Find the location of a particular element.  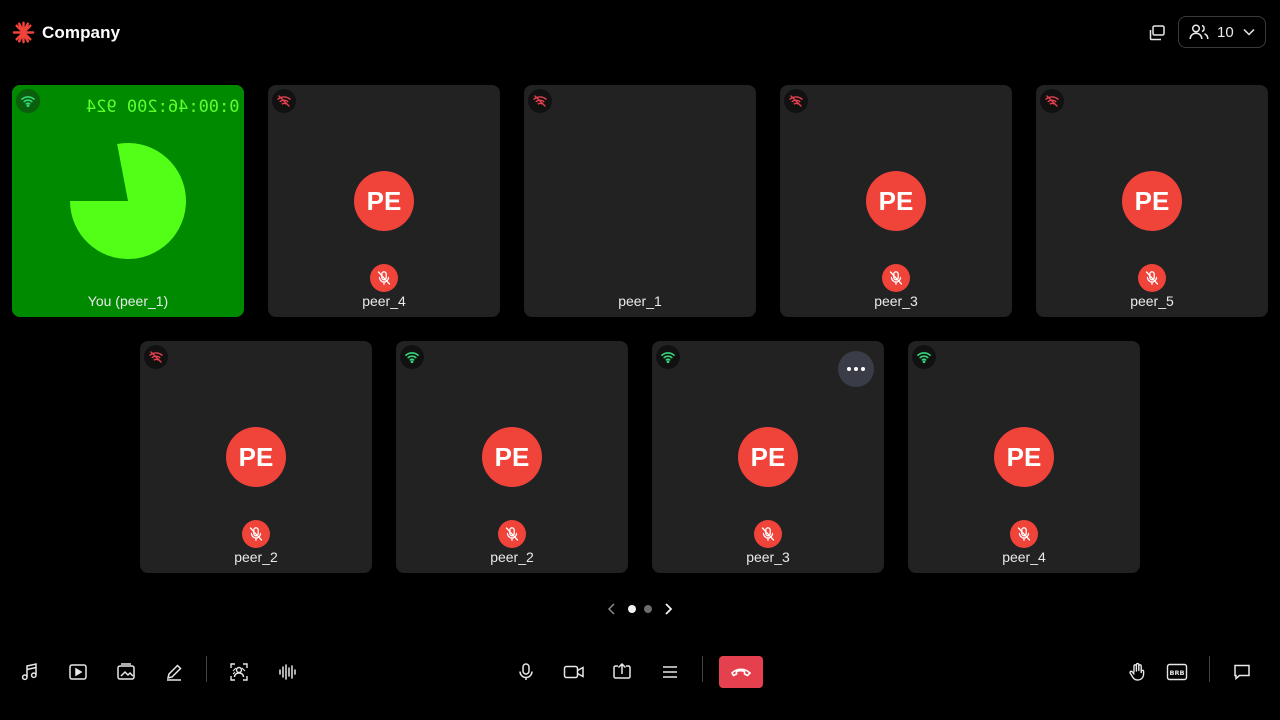

brb-button: BRB is located at coordinates (1177, 672).